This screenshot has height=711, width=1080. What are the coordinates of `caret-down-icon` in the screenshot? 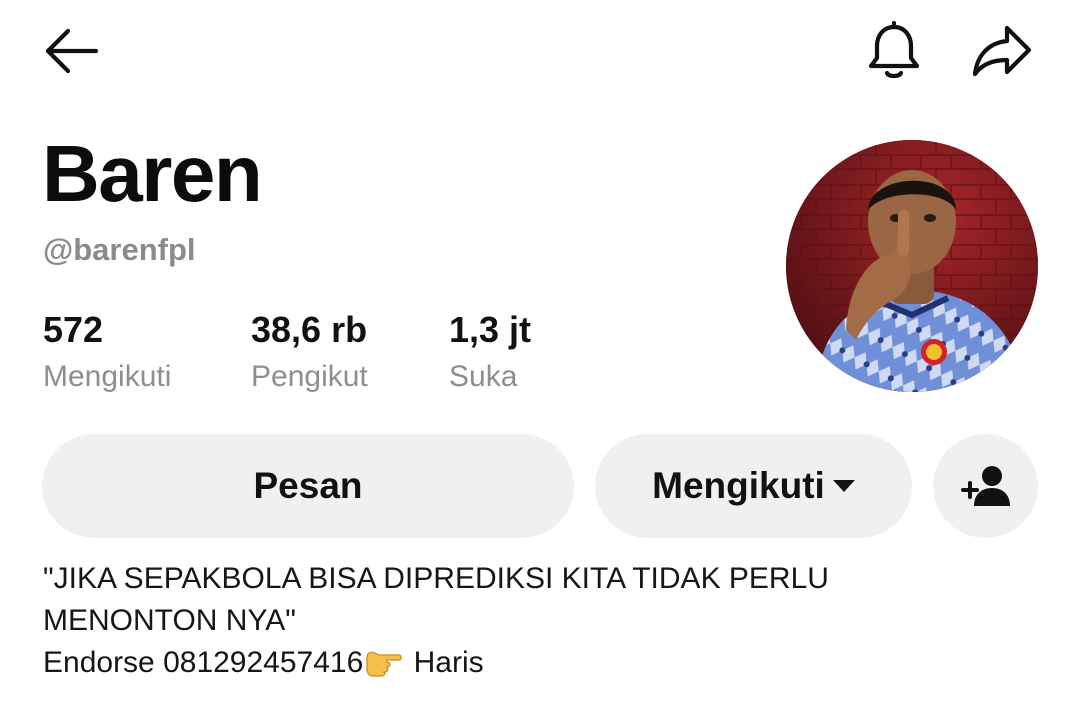 It's located at (843, 486).